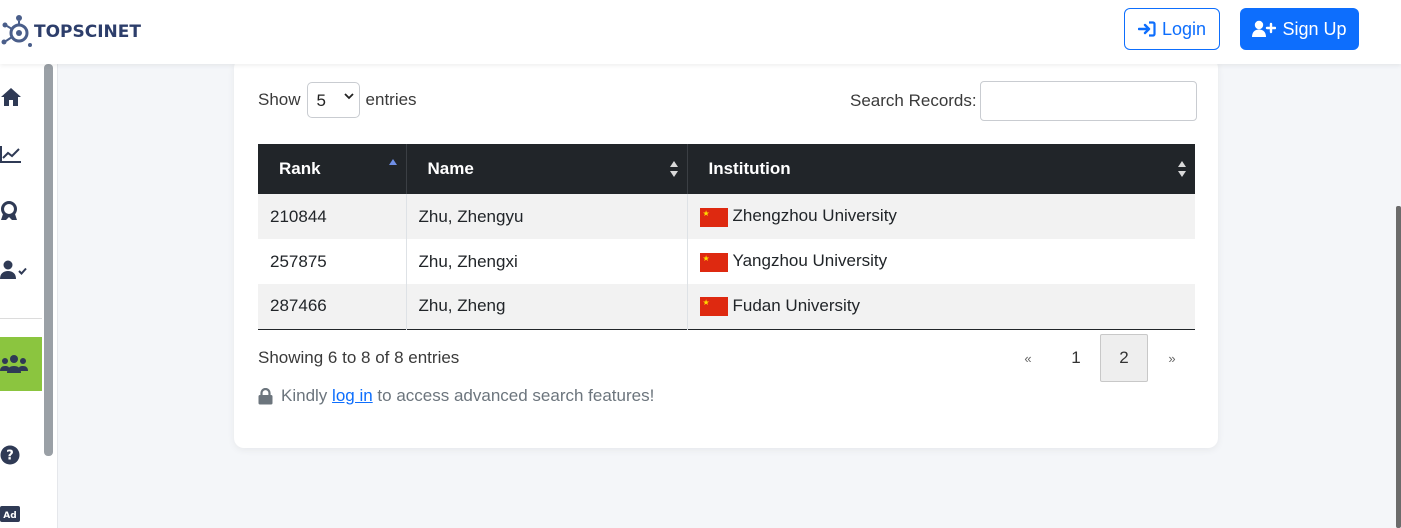 The width and height of the screenshot is (1401, 528). I want to click on brand-name: TOPSCINET, so click(87, 32).